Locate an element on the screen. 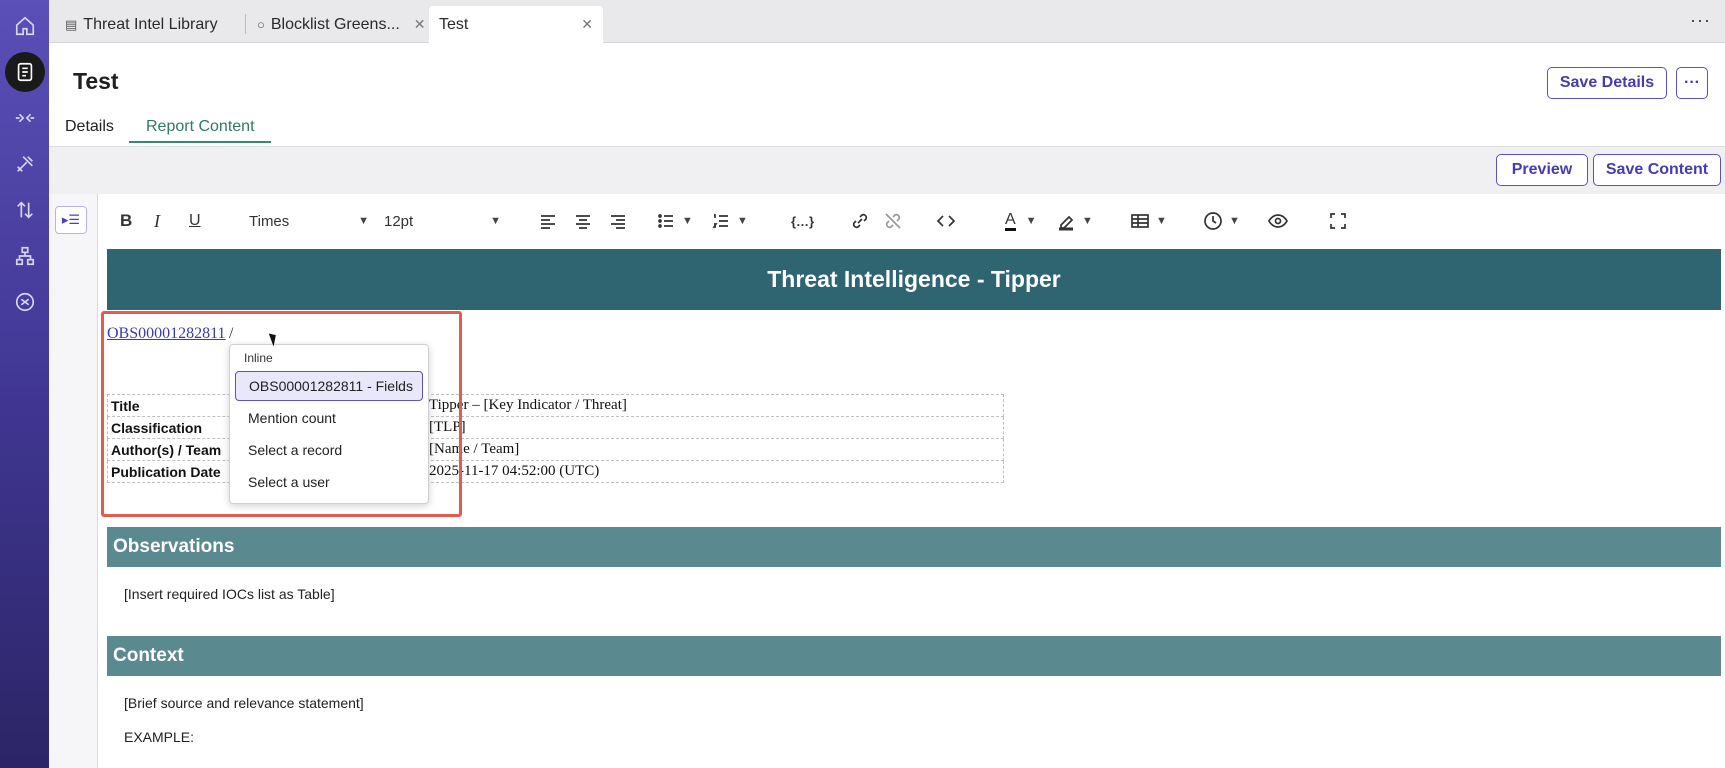 This screenshot has height=768, width=1725. active-tab-indicator is located at coordinates (200, 142).